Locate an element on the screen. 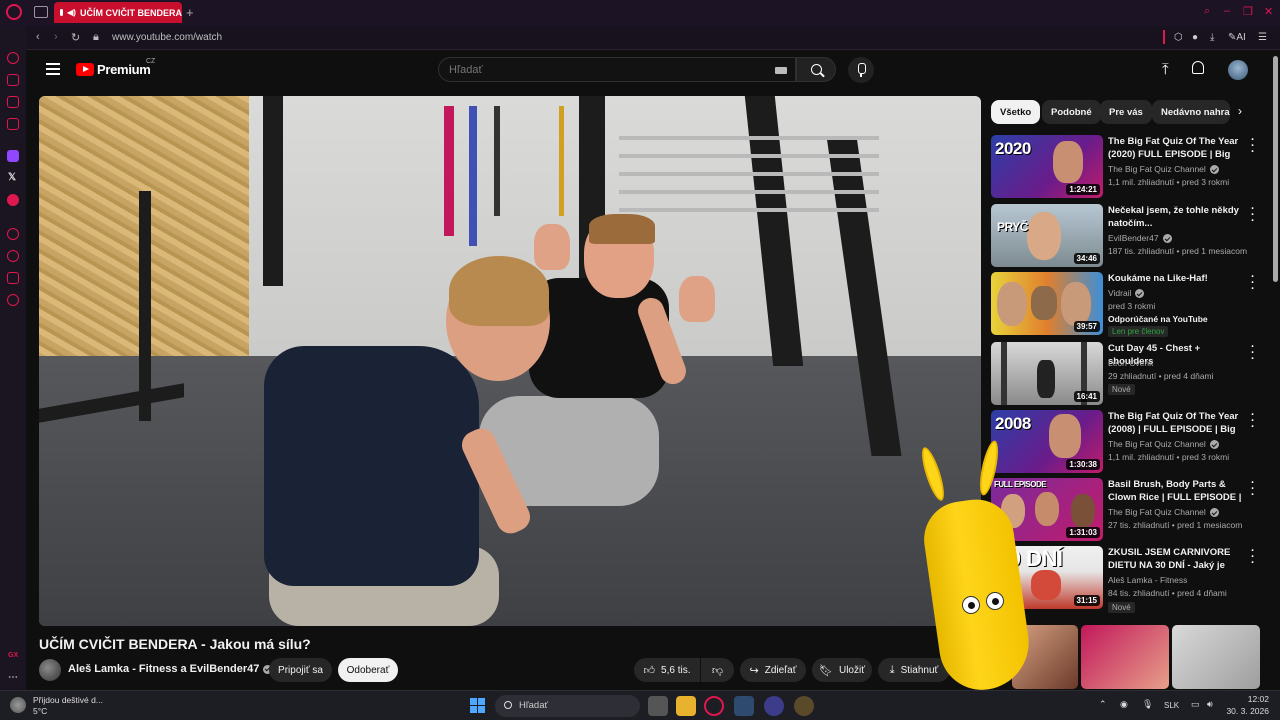 This screenshot has height=720, width=1280. workspaces-icon is located at coordinates (41, 12).